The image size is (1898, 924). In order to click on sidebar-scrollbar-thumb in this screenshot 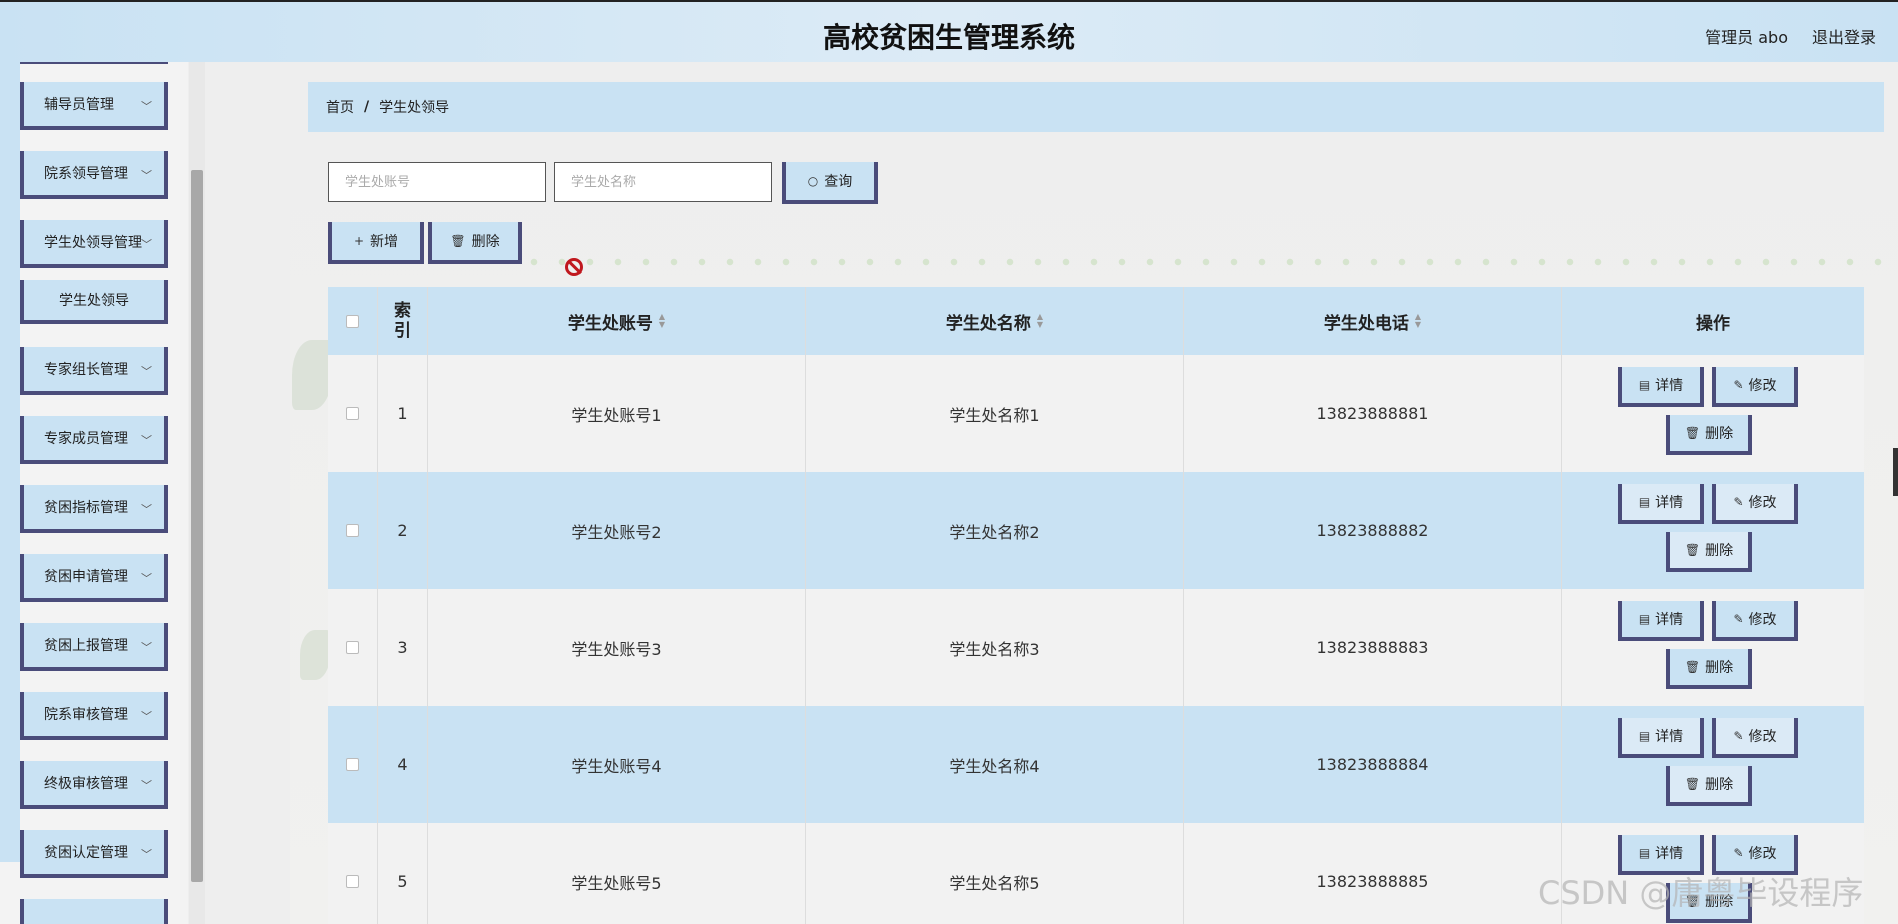, I will do `click(197, 526)`.